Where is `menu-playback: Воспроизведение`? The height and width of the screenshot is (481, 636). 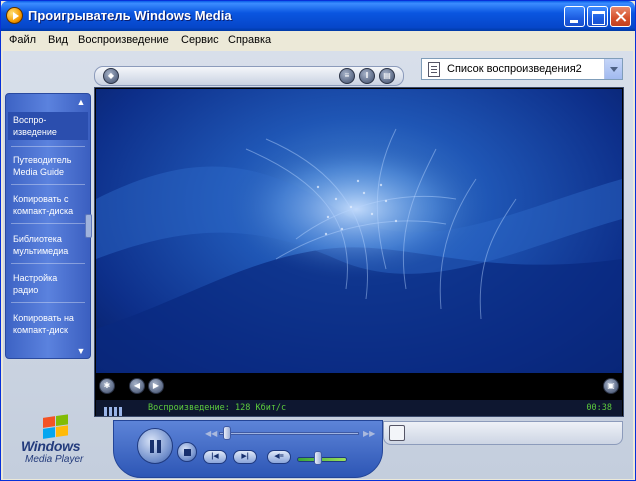
menu-playback: Воспроизведение is located at coordinates (123, 40).